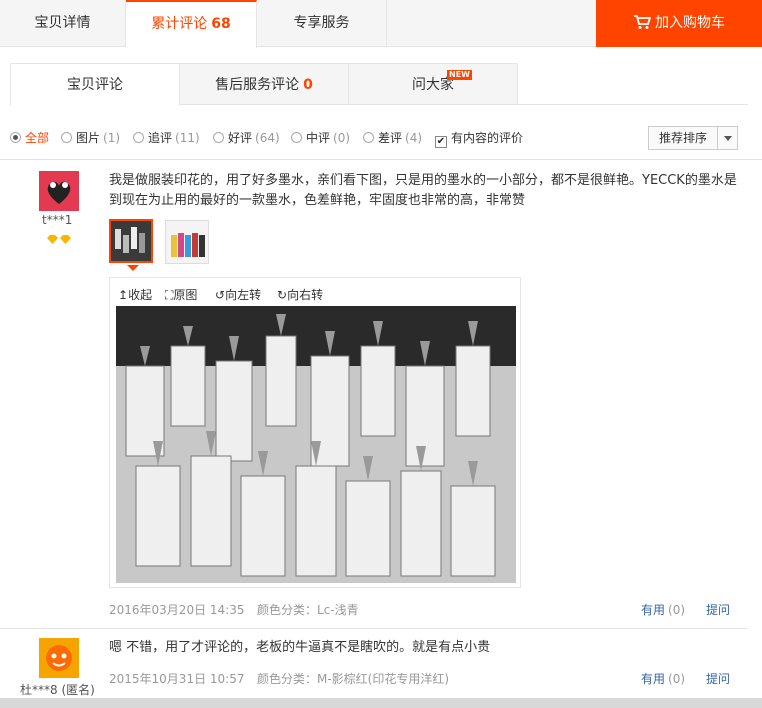 This screenshot has width=762, height=708. What do you see at coordinates (305, 295) in the screenshot?
I see `tool-label: 向右转` at bounding box center [305, 295].